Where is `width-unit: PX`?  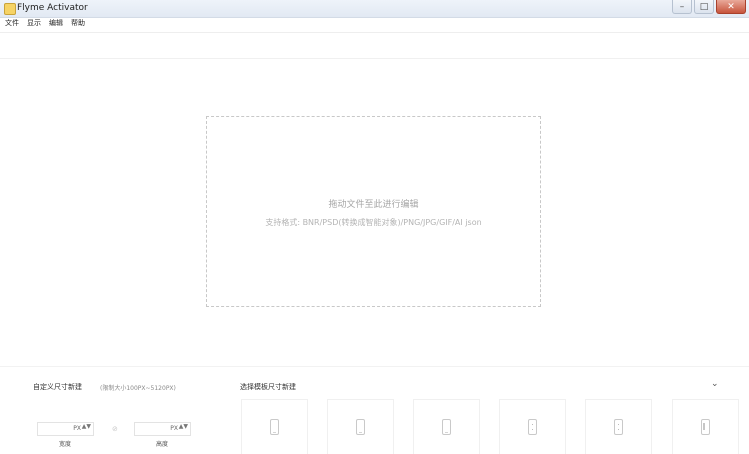
width-unit: PX is located at coordinates (77, 428).